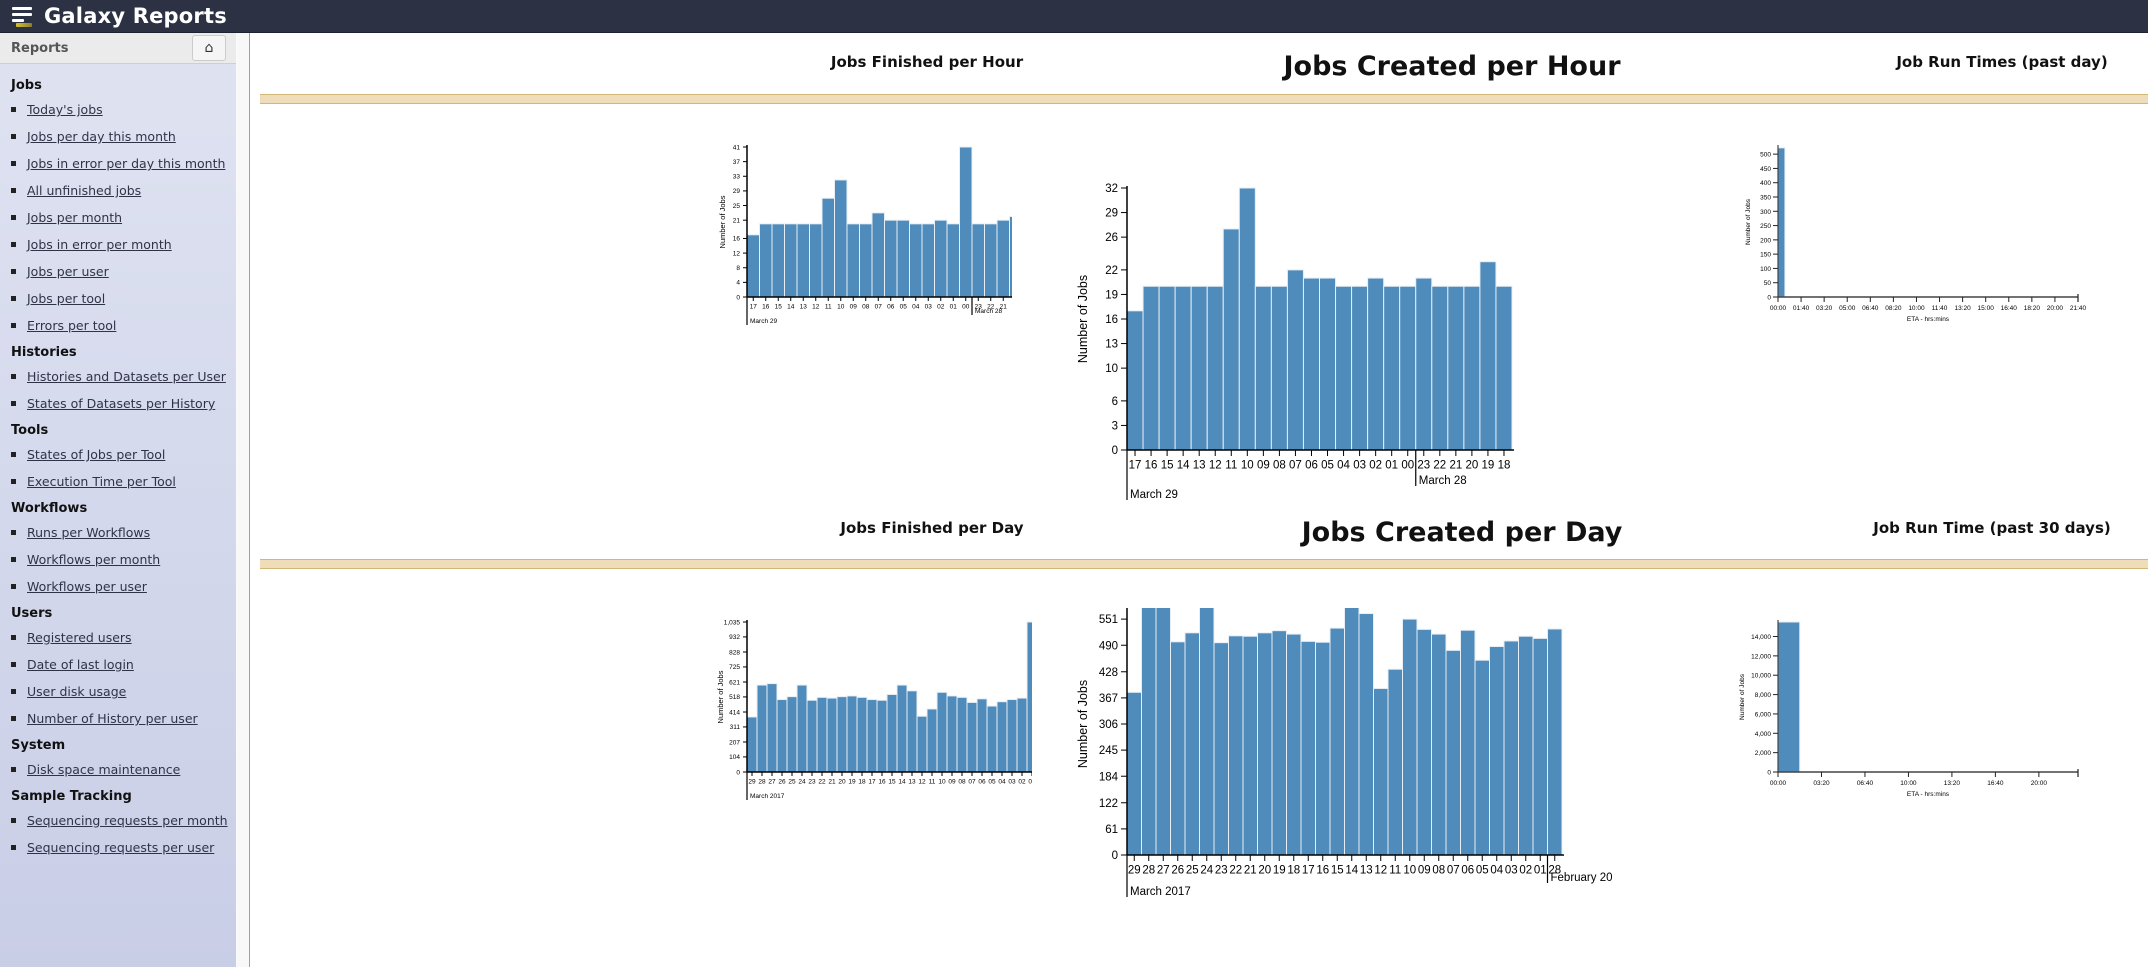  What do you see at coordinates (1343, 466) in the screenshot?
I see `x-tick-label: 04` at bounding box center [1343, 466].